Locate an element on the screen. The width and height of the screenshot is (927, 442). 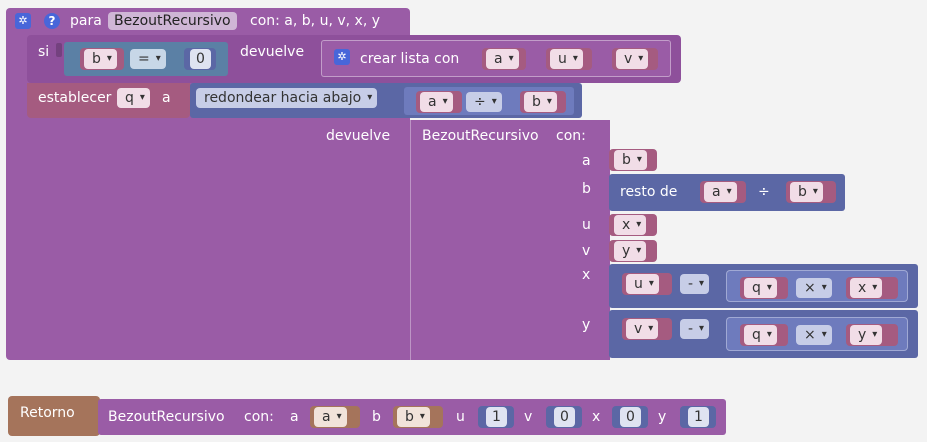
retorno-u-label: u is located at coordinates (460, 417).